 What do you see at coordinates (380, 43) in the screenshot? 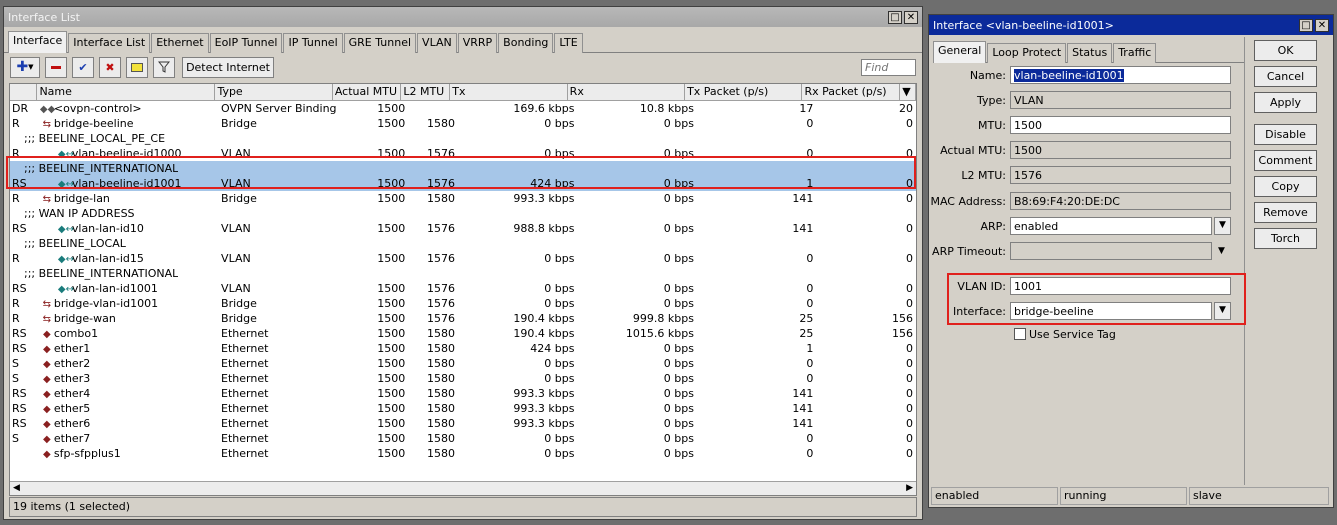
I see `tab-gre-tunnel: GRE Tunnel` at bounding box center [380, 43].